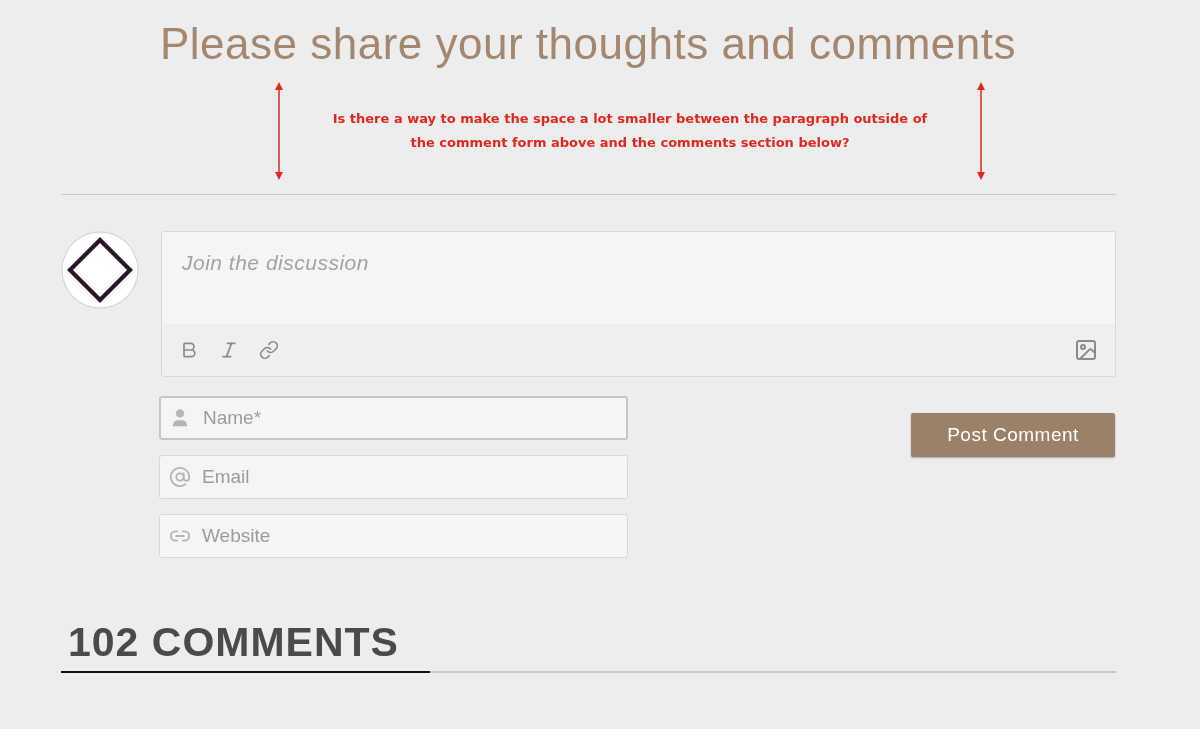 Image resolution: width=1200 pixels, height=729 pixels. Describe the element at coordinates (1013, 435) in the screenshot. I see `post-comment-button: Post Comment` at that location.